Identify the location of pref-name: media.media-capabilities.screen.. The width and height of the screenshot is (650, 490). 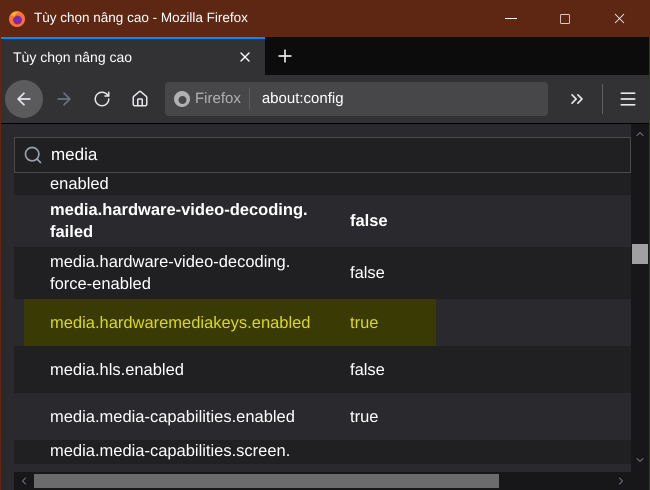
(171, 451).